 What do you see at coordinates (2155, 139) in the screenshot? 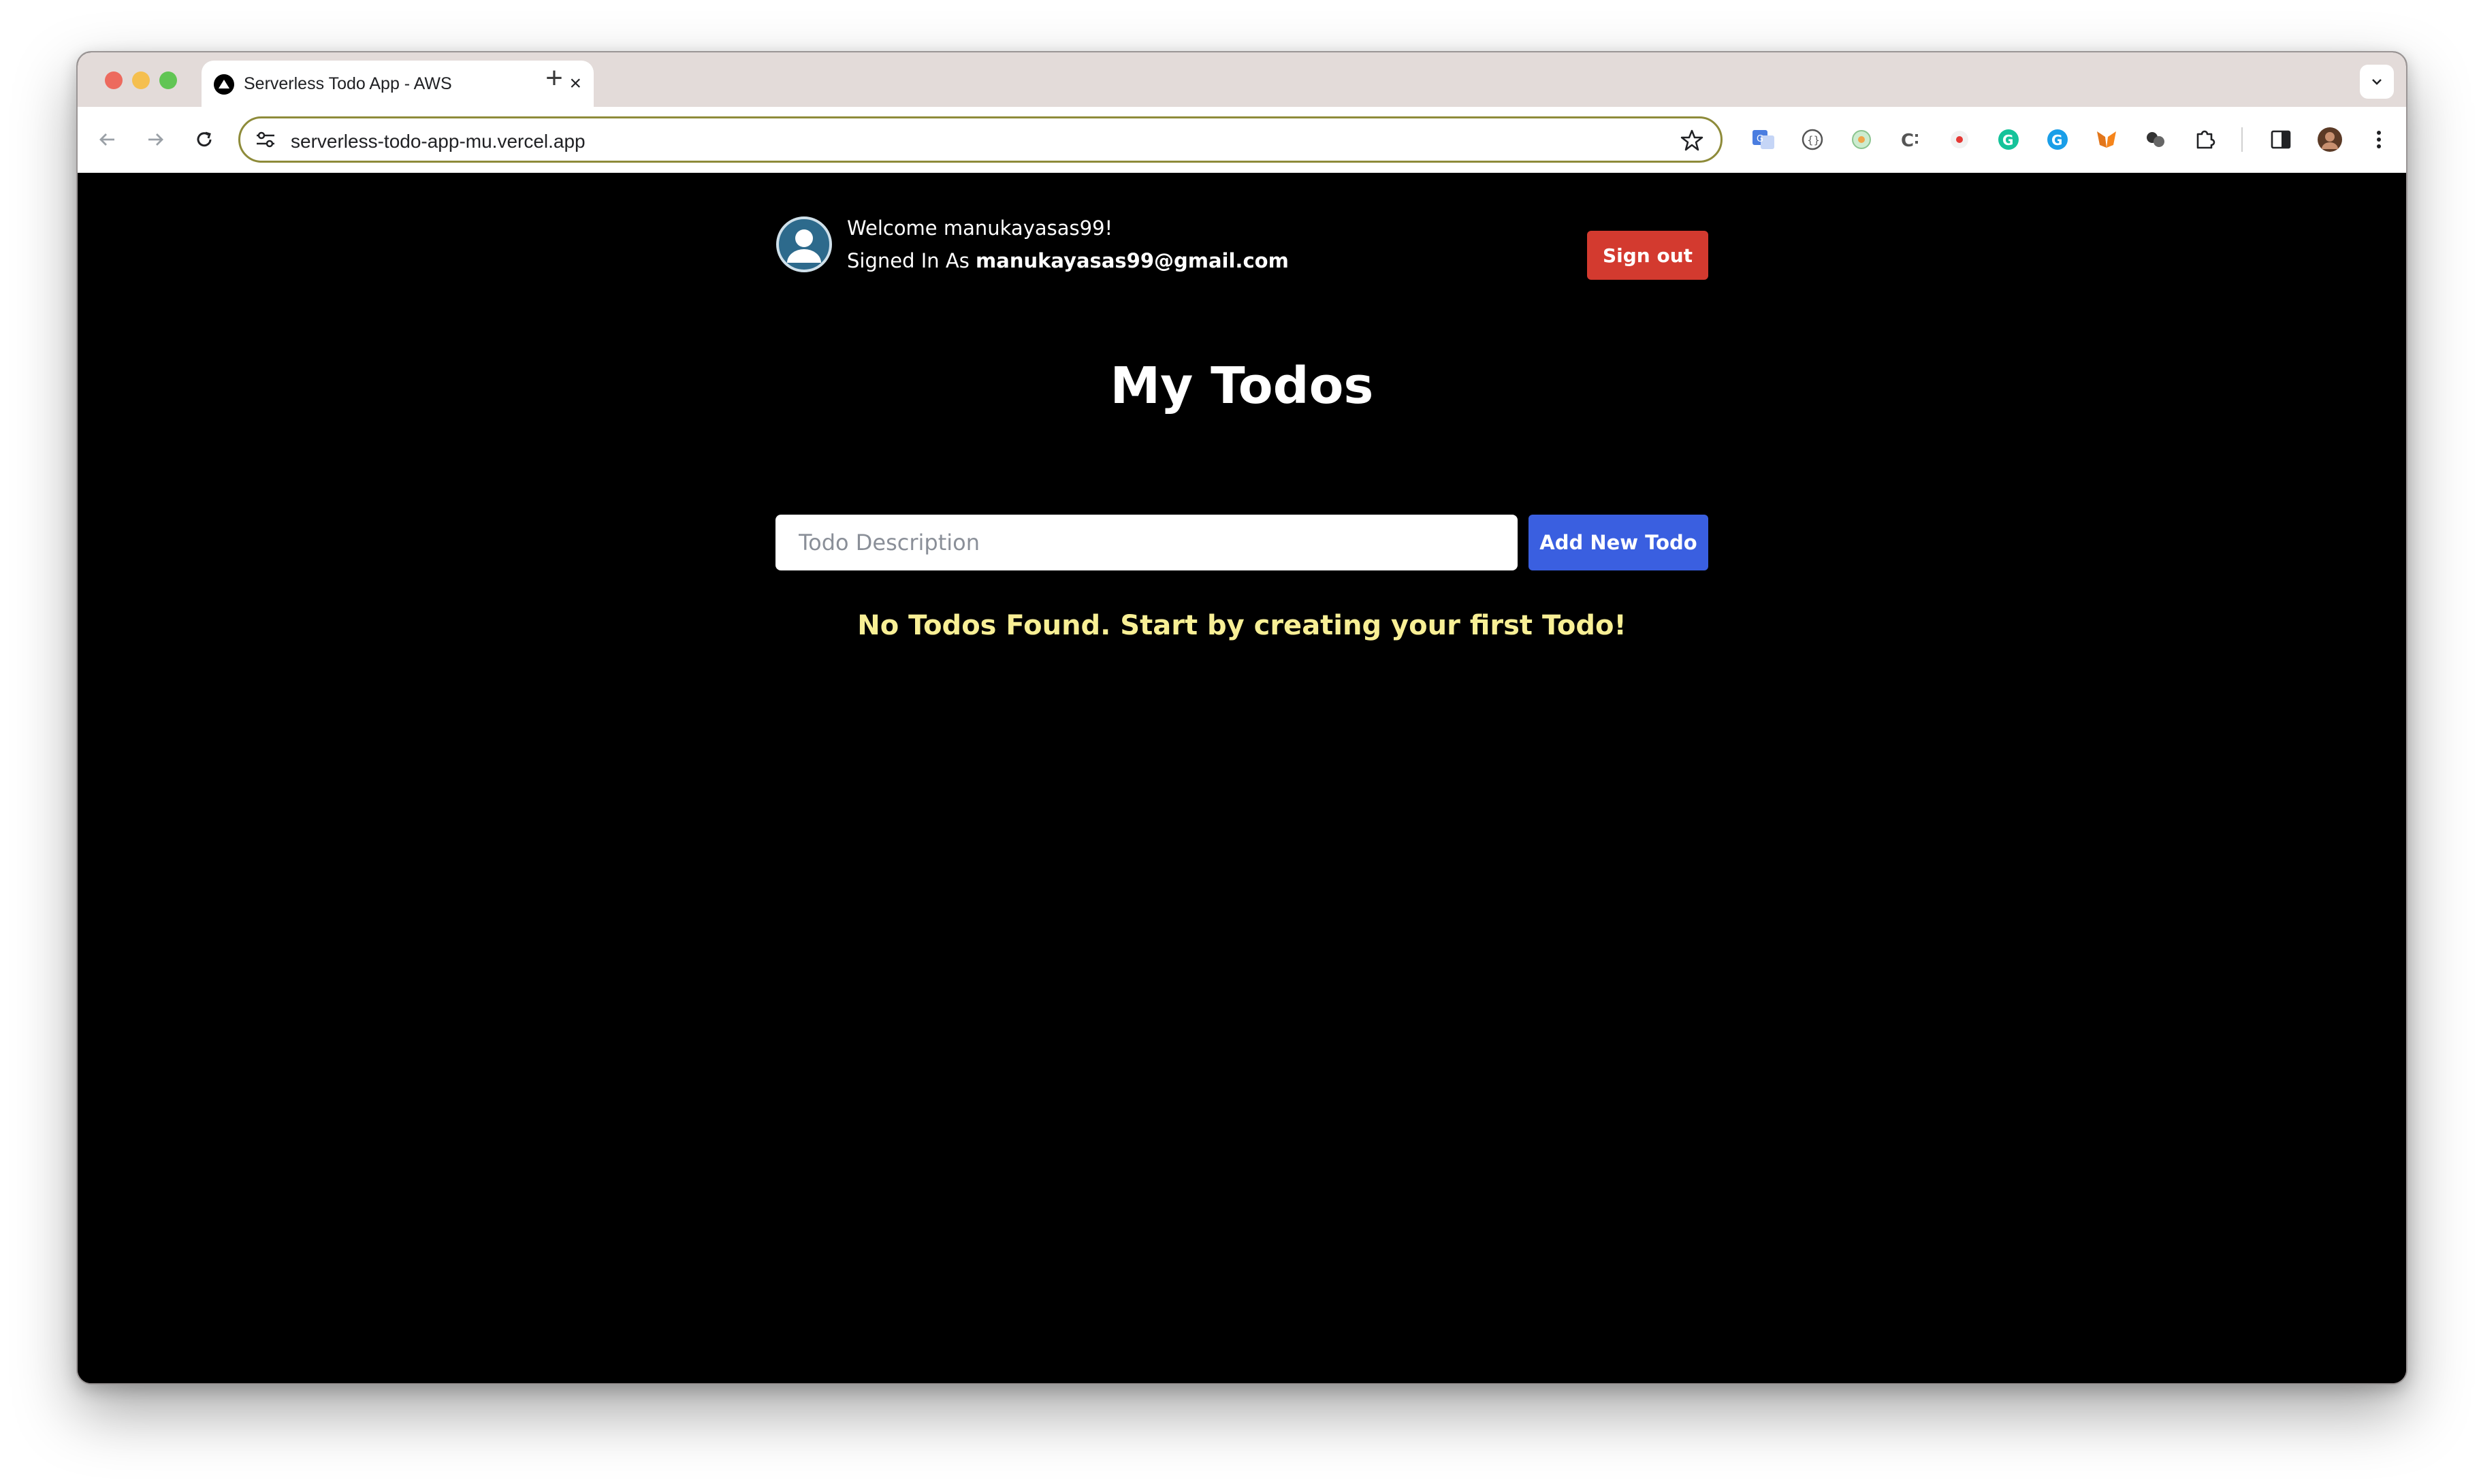
I see `profile-group-extension-icon` at bounding box center [2155, 139].